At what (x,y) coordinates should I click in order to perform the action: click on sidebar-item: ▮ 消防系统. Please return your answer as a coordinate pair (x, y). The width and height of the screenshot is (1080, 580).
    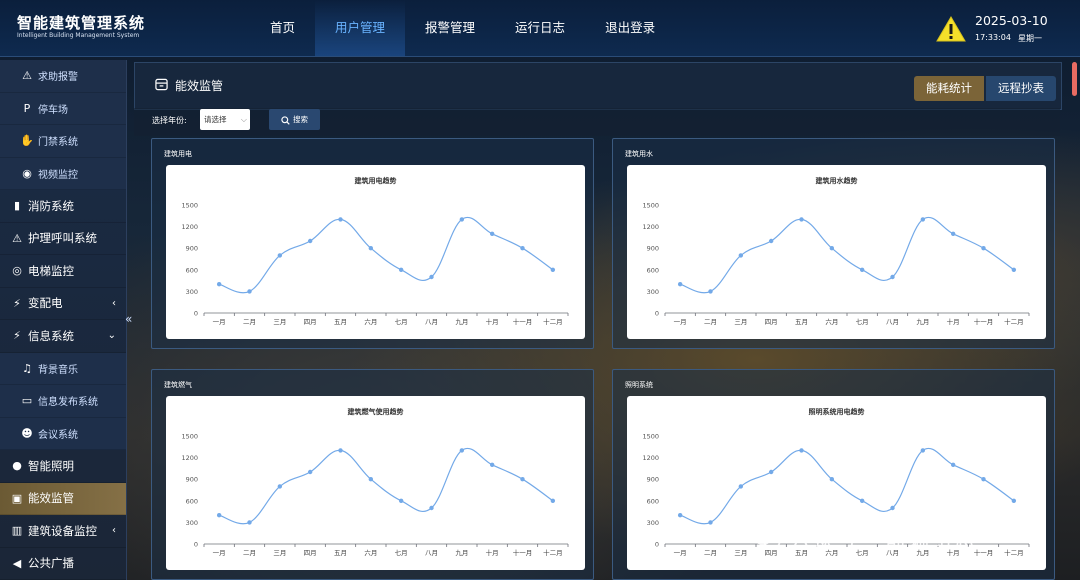
    Looking at the image, I should click on (63, 206).